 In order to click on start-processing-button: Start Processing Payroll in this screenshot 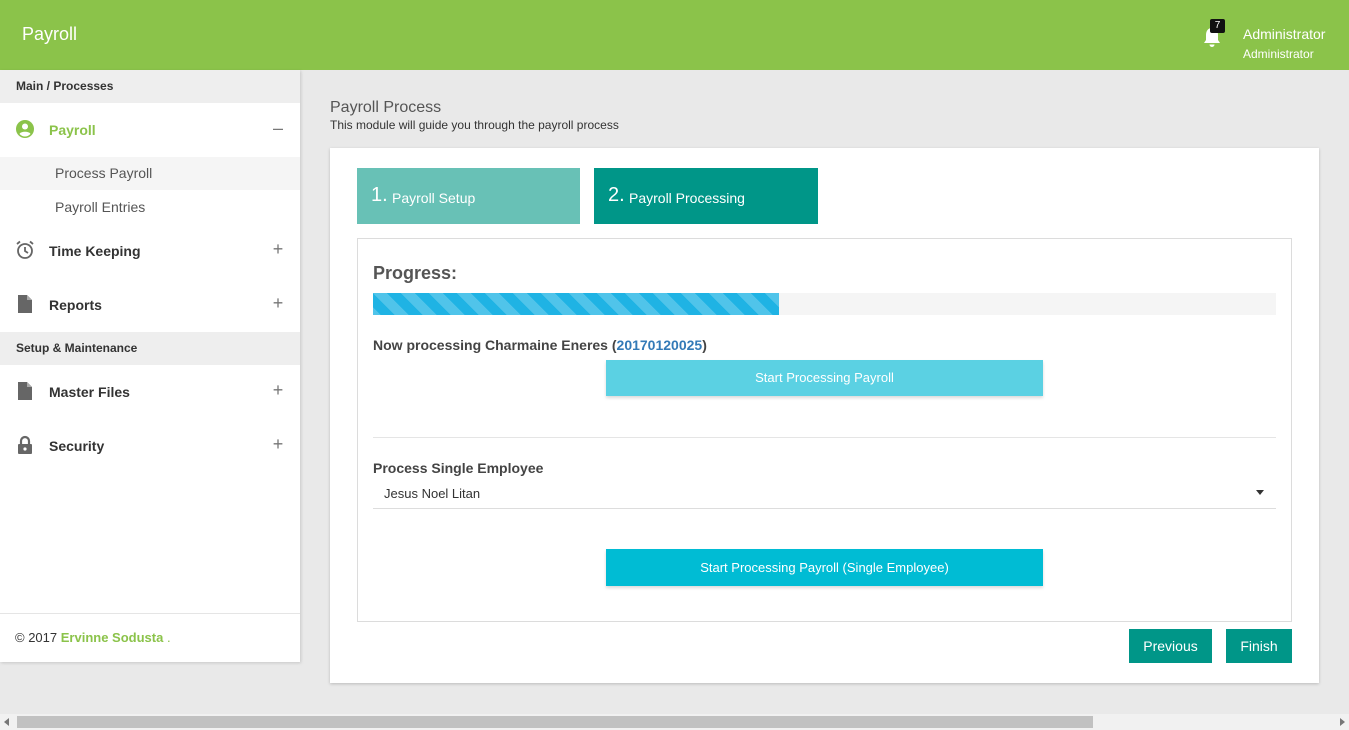, I will do `click(824, 378)`.